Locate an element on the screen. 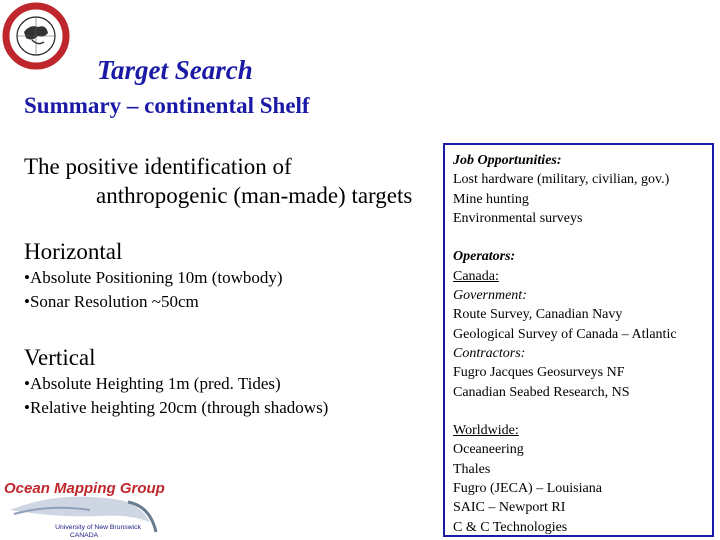 This screenshot has height=540, width=720. contractor-item: Fugro Jacques Geosurveys NF is located at coordinates (539, 373).